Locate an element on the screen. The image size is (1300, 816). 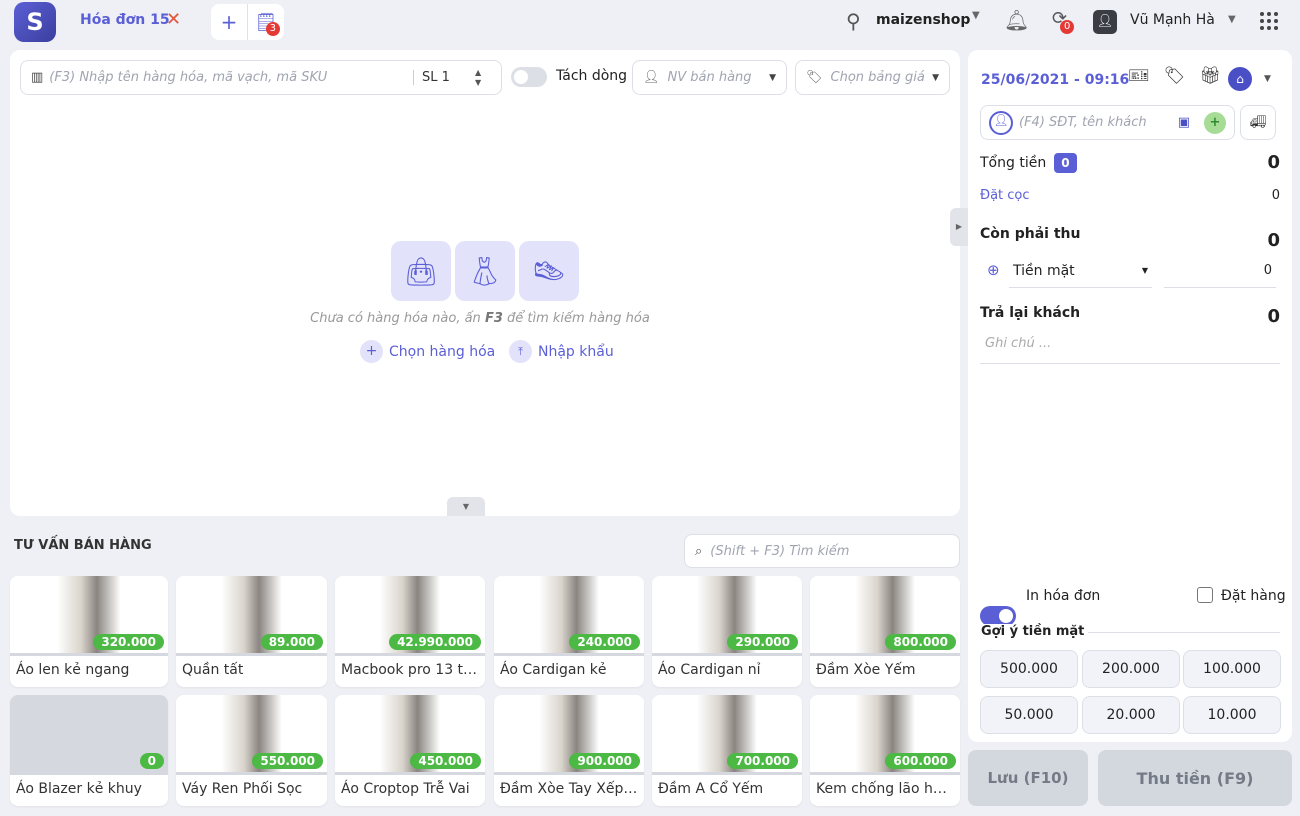
product-card: 900.000 Đầm Xòe Tay Xếp Ly is located at coordinates (569, 750).